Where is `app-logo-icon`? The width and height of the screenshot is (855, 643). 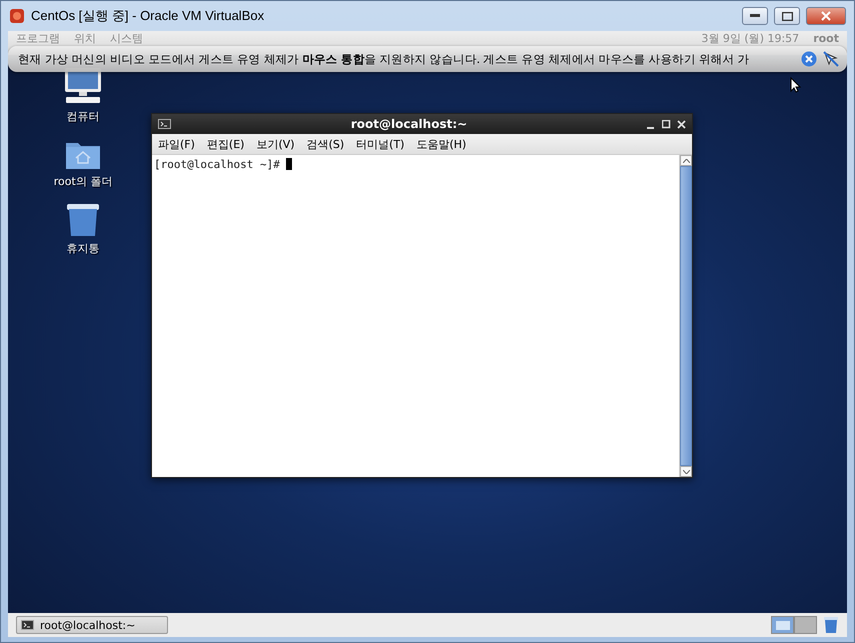 app-logo-icon is located at coordinates (17, 16).